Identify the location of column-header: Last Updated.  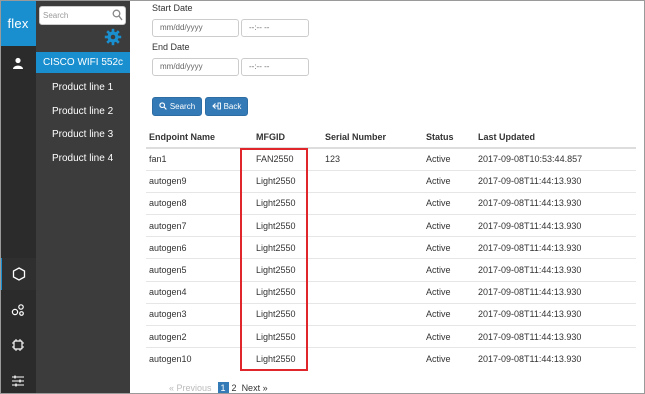
(555, 138).